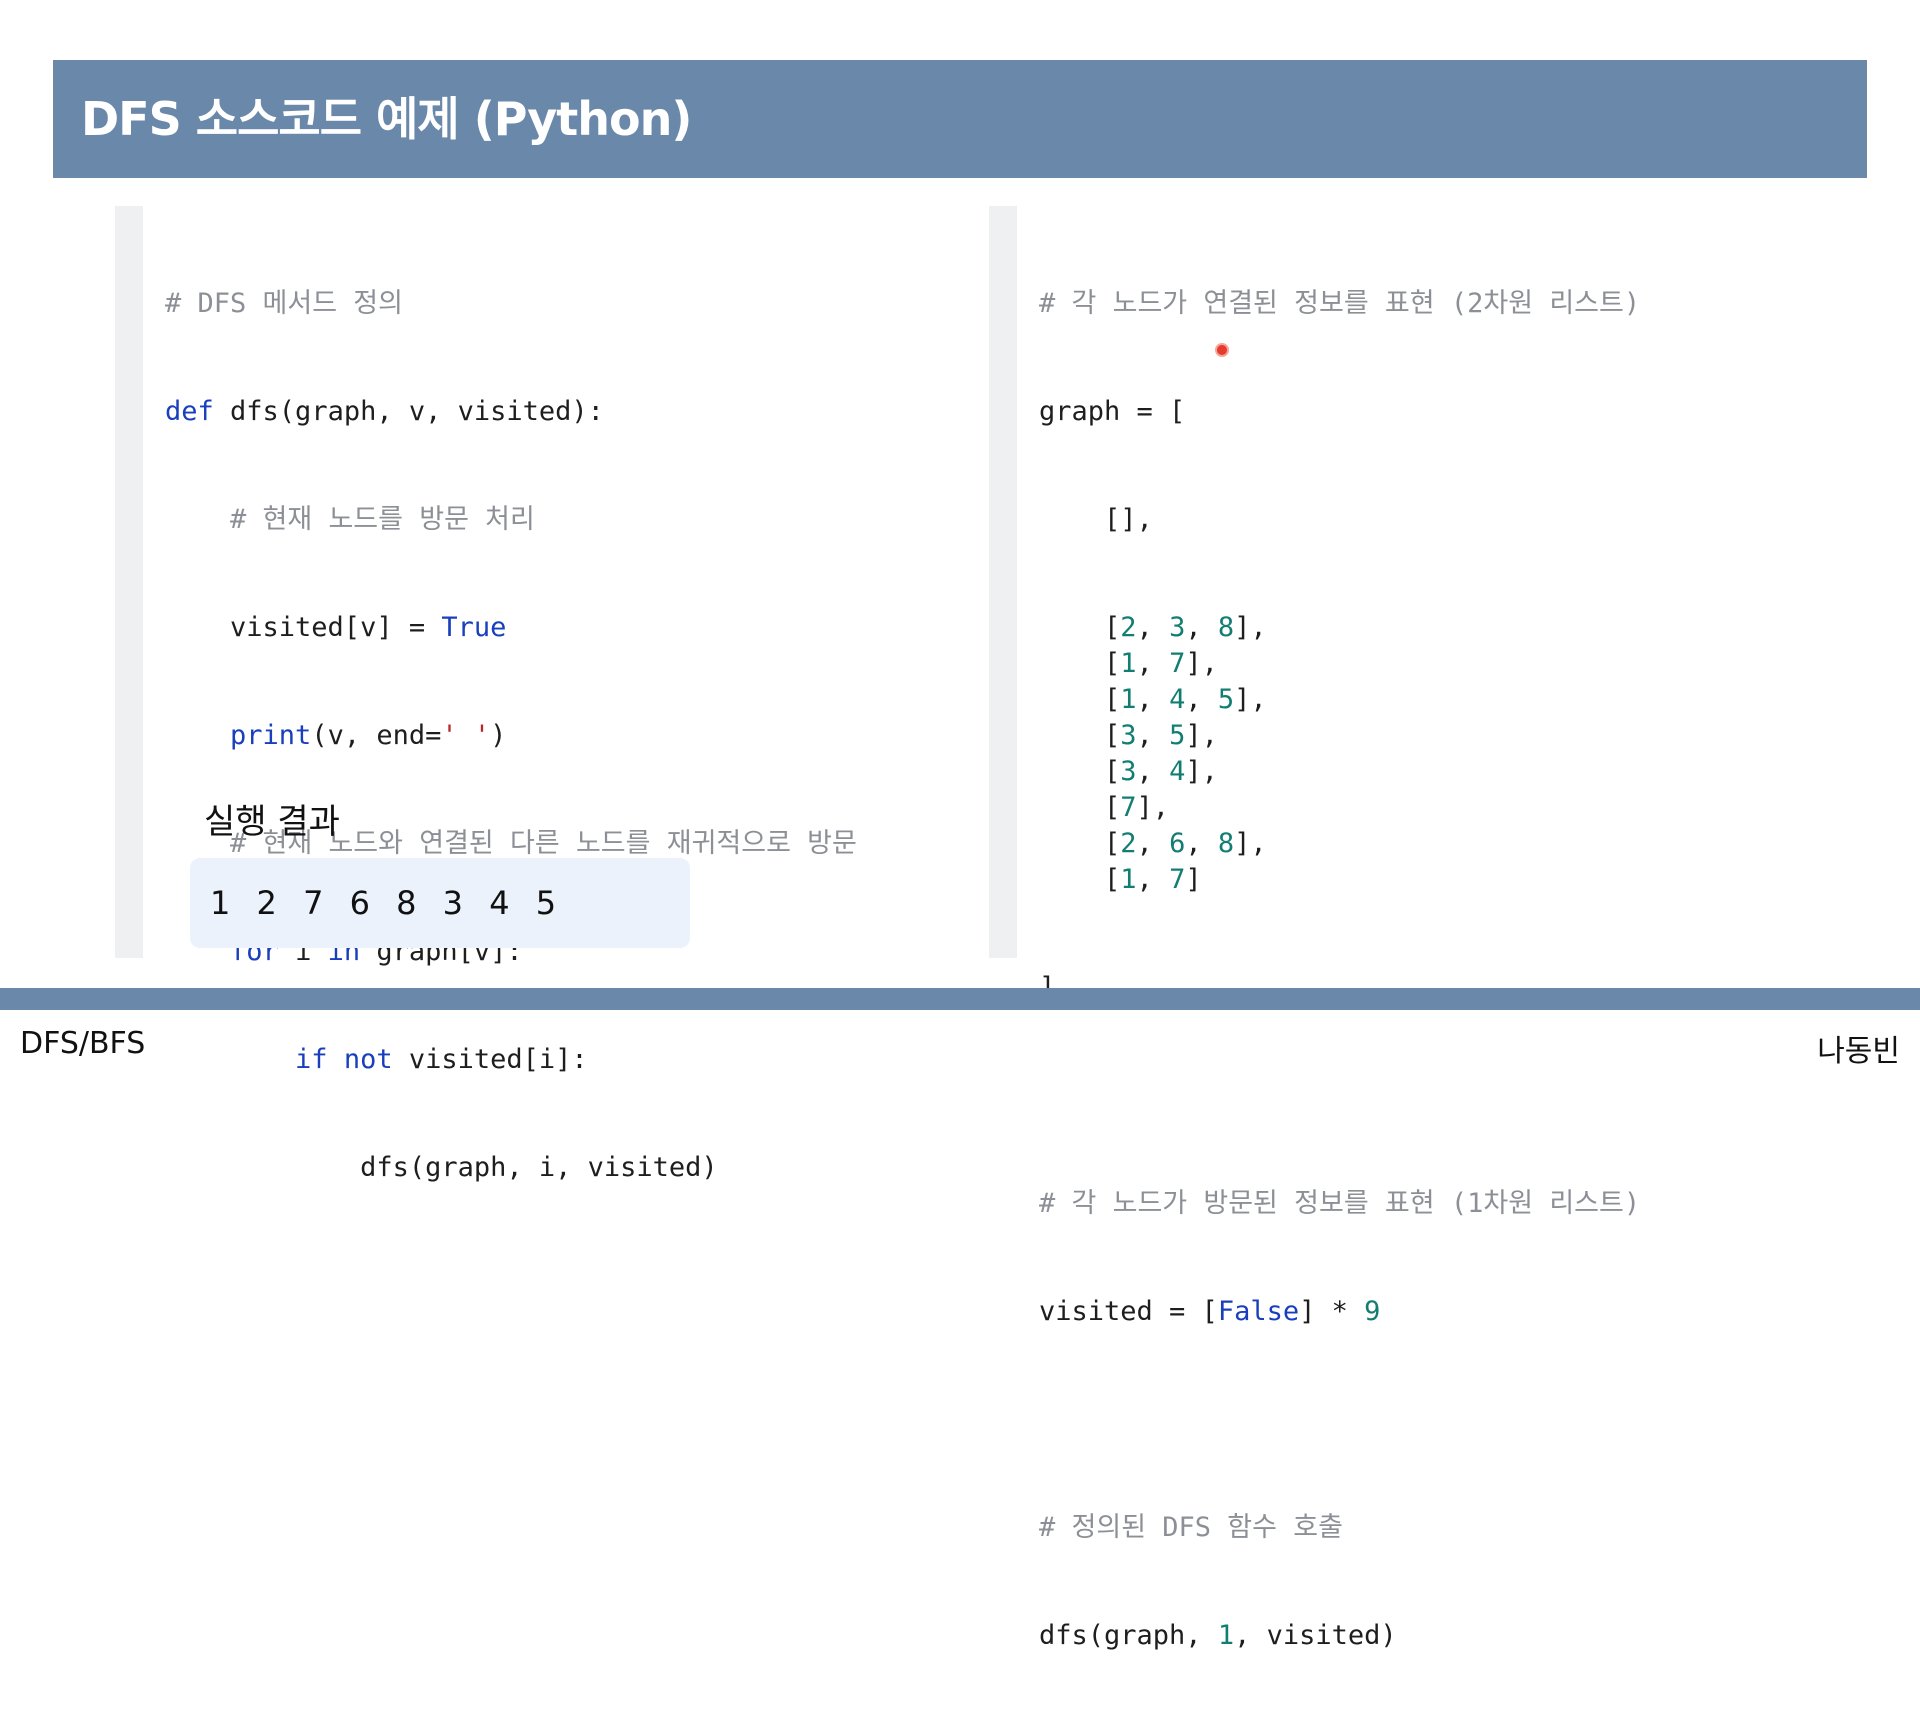 This screenshot has height=1726, width=1920. What do you see at coordinates (474, 627) in the screenshot?
I see `keyword-true: True` at bounding box center [474, 627].